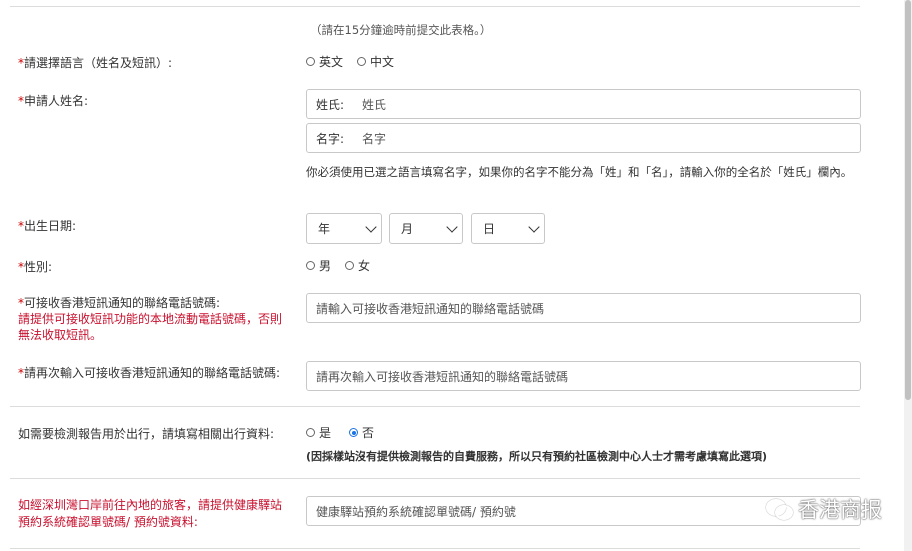  I want to click on submit-timeout-hint: （請在15分鐘逾時前提交此表格。）, so click(401, 30).